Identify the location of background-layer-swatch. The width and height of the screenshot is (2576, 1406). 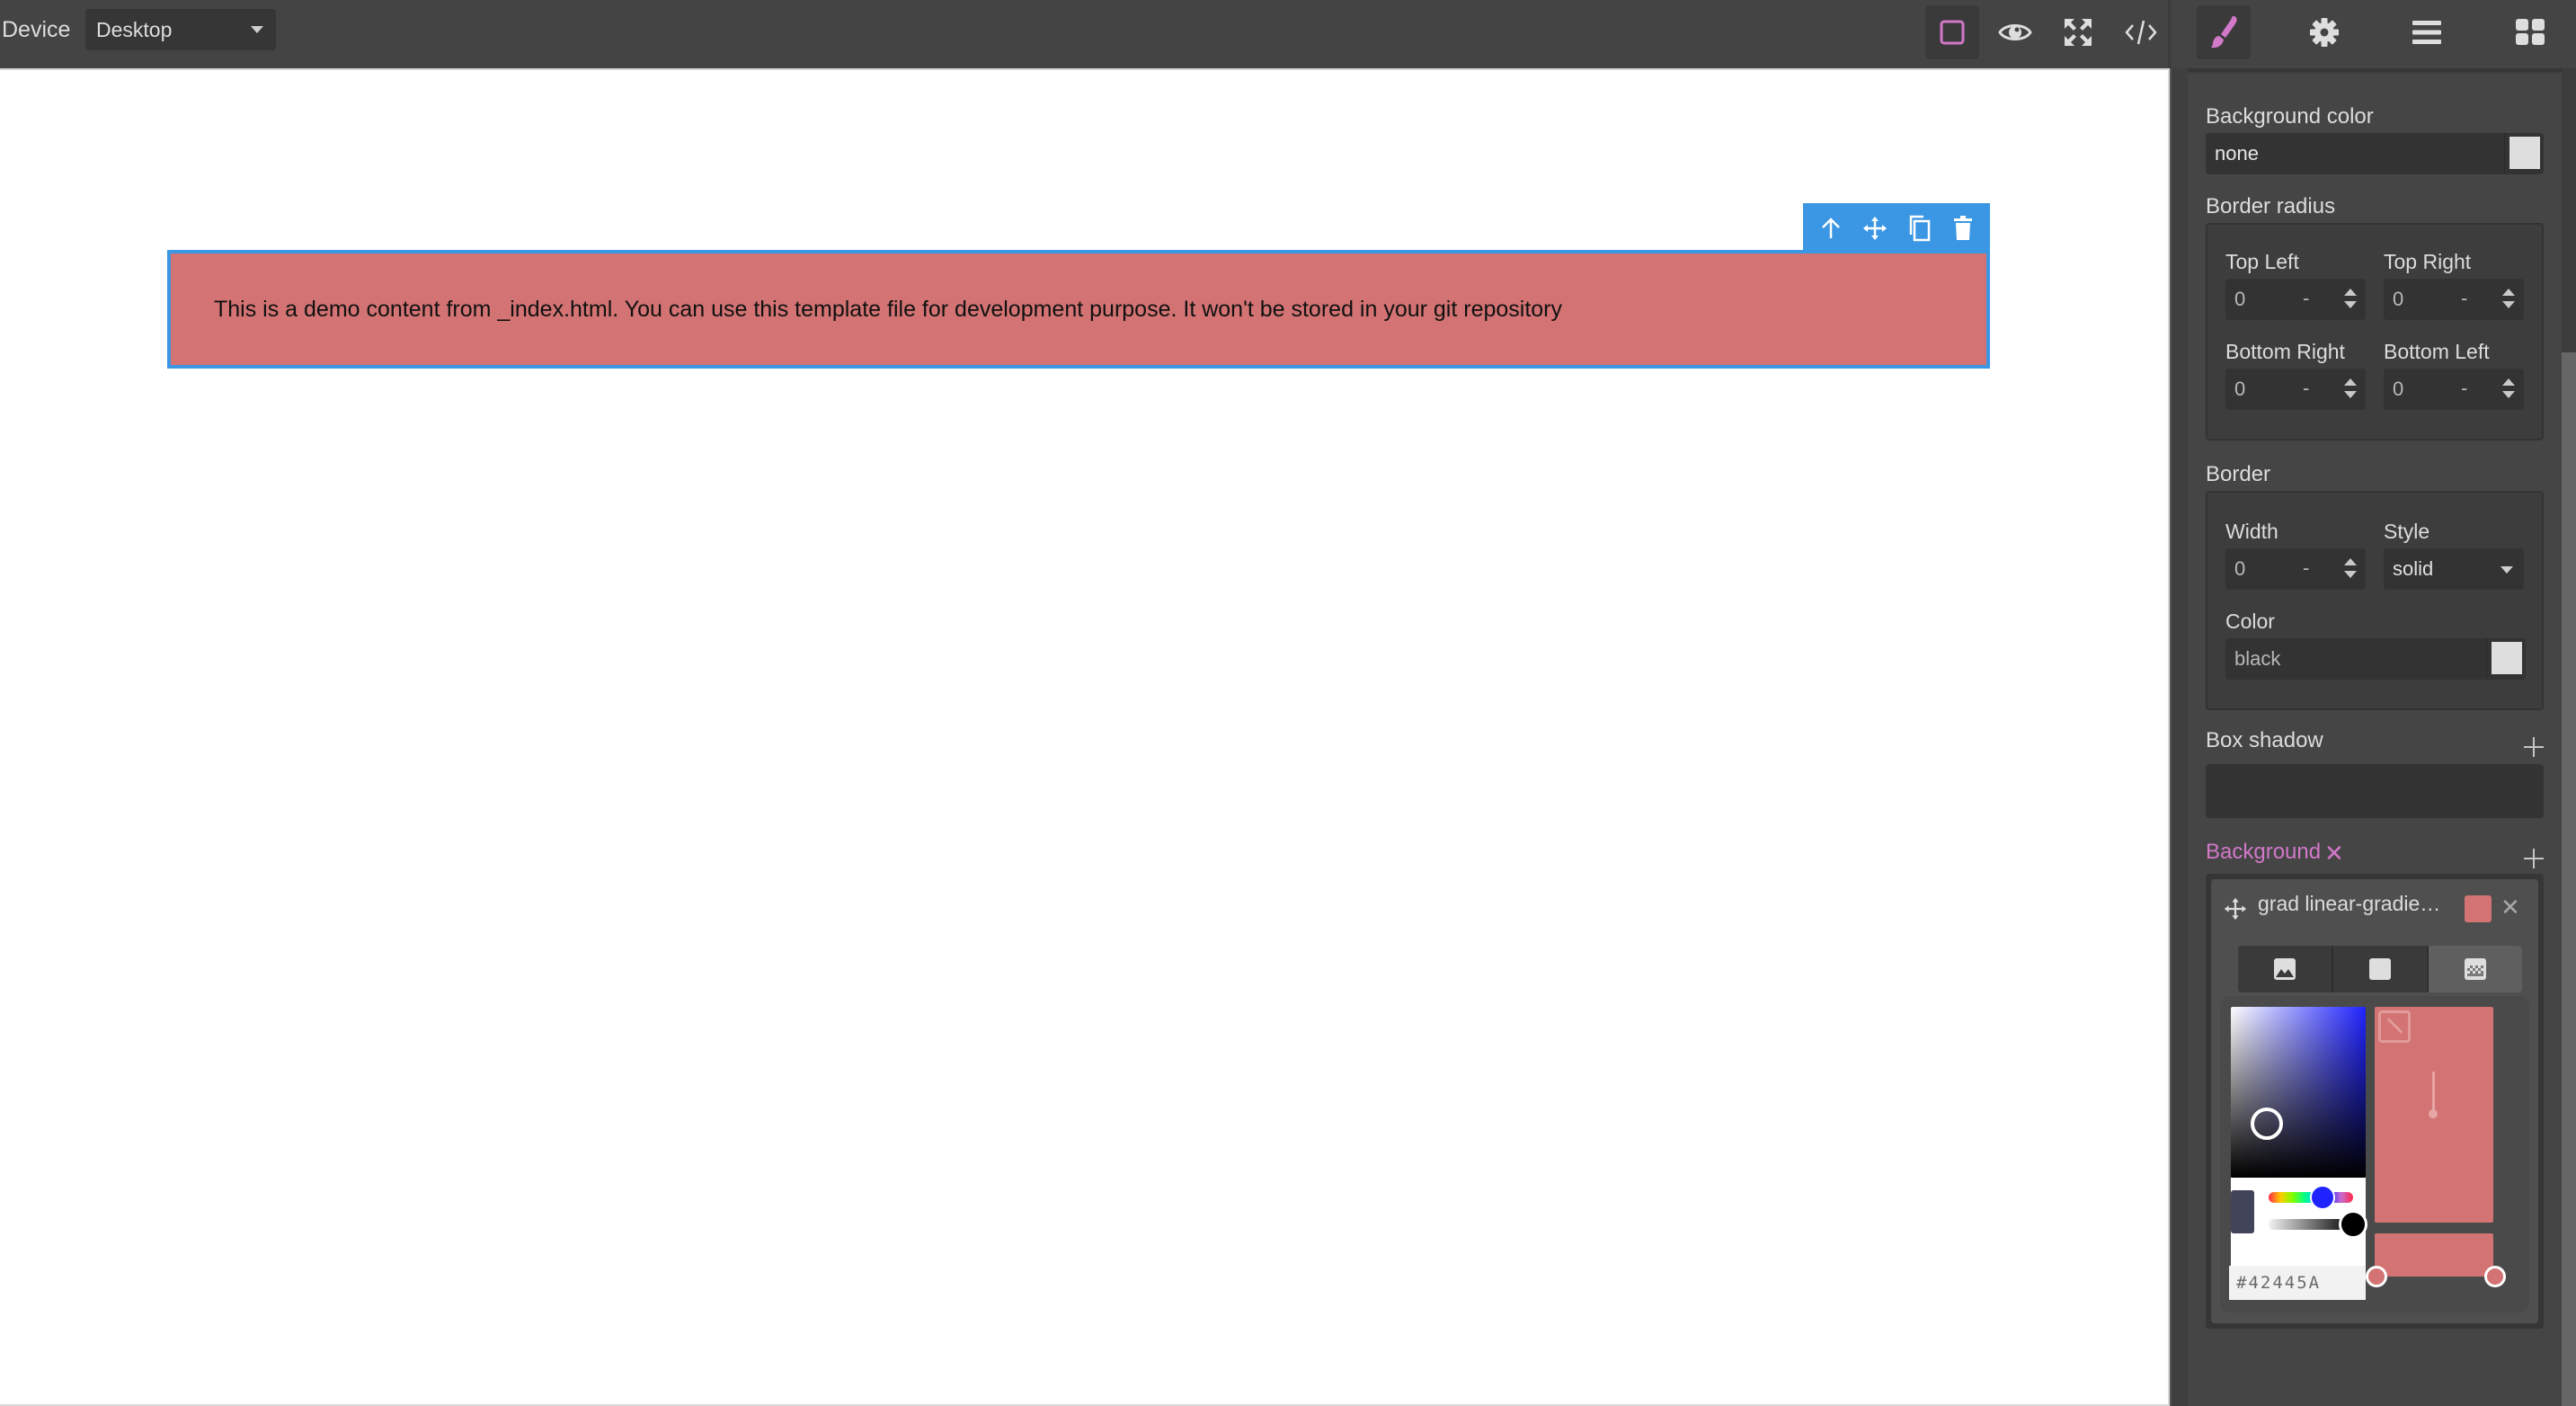
(2478, 909).